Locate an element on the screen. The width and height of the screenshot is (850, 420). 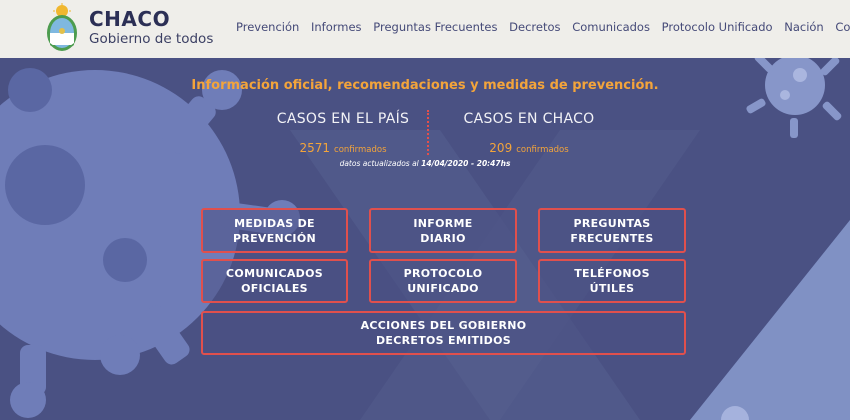
stat-country: CASOS EN EL PAÍS 2571 confirmados is located at coordinates (343, 133).